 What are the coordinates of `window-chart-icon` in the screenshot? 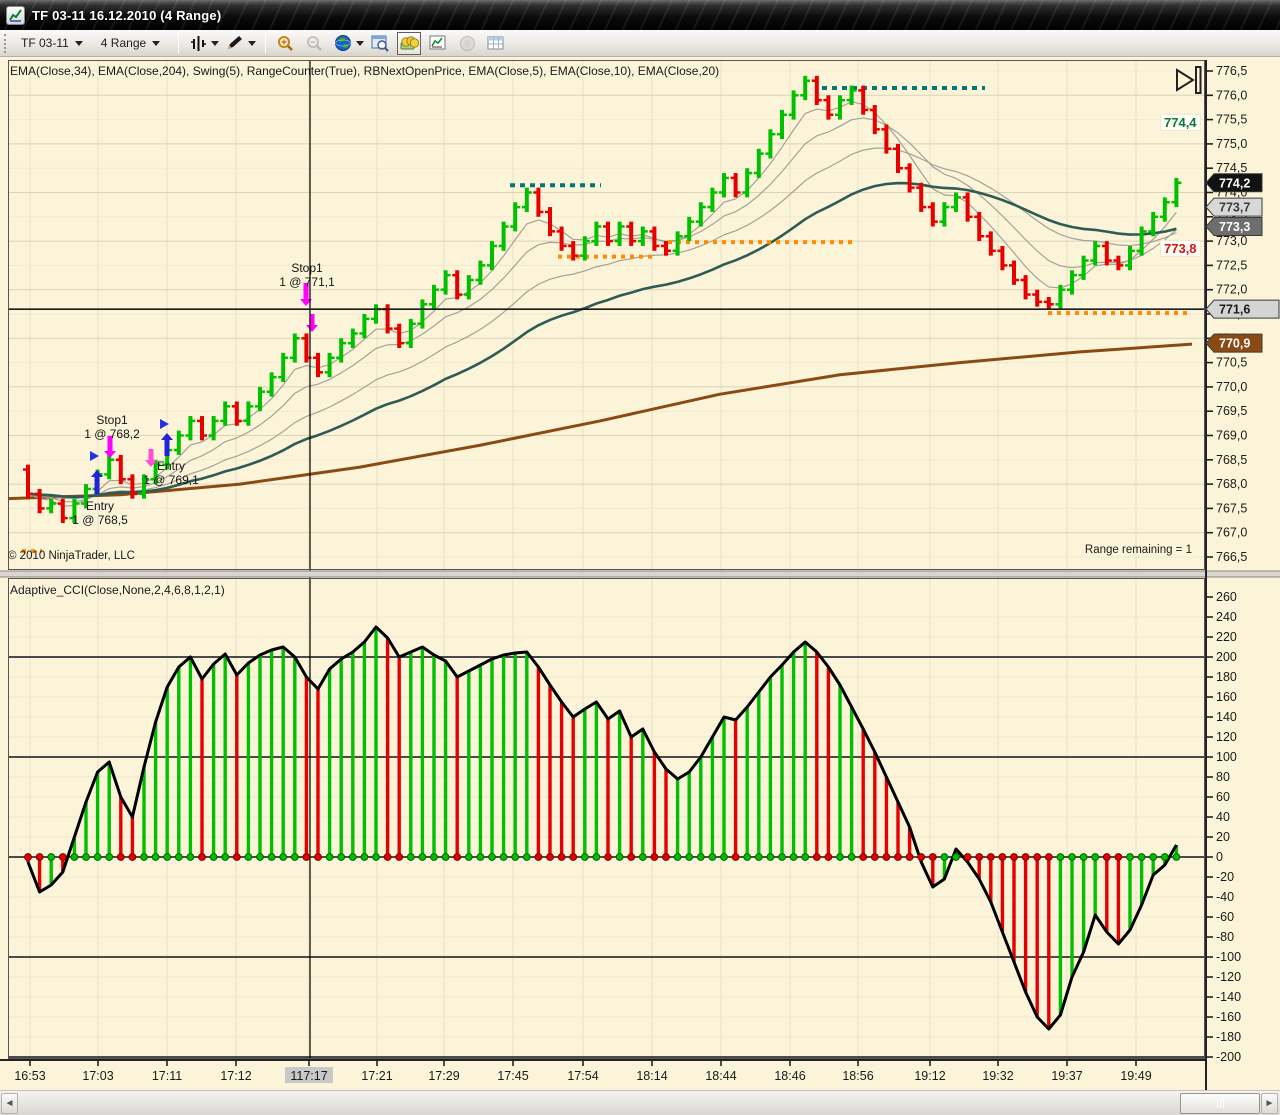 It's located at (15, 15).